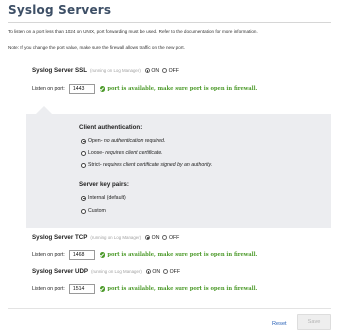 This screenshot has height=336, width=339. What do you see at coordinates (174, 238) in the screenshot?
I see `tcp-off-label: OFF` at bounding box center [174, 238].